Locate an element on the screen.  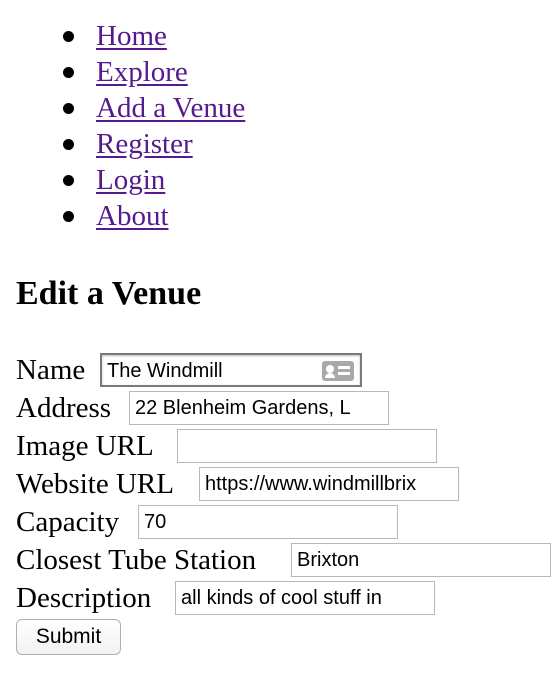
nav-link-explore: Explore is located at coordinates (142, 72).